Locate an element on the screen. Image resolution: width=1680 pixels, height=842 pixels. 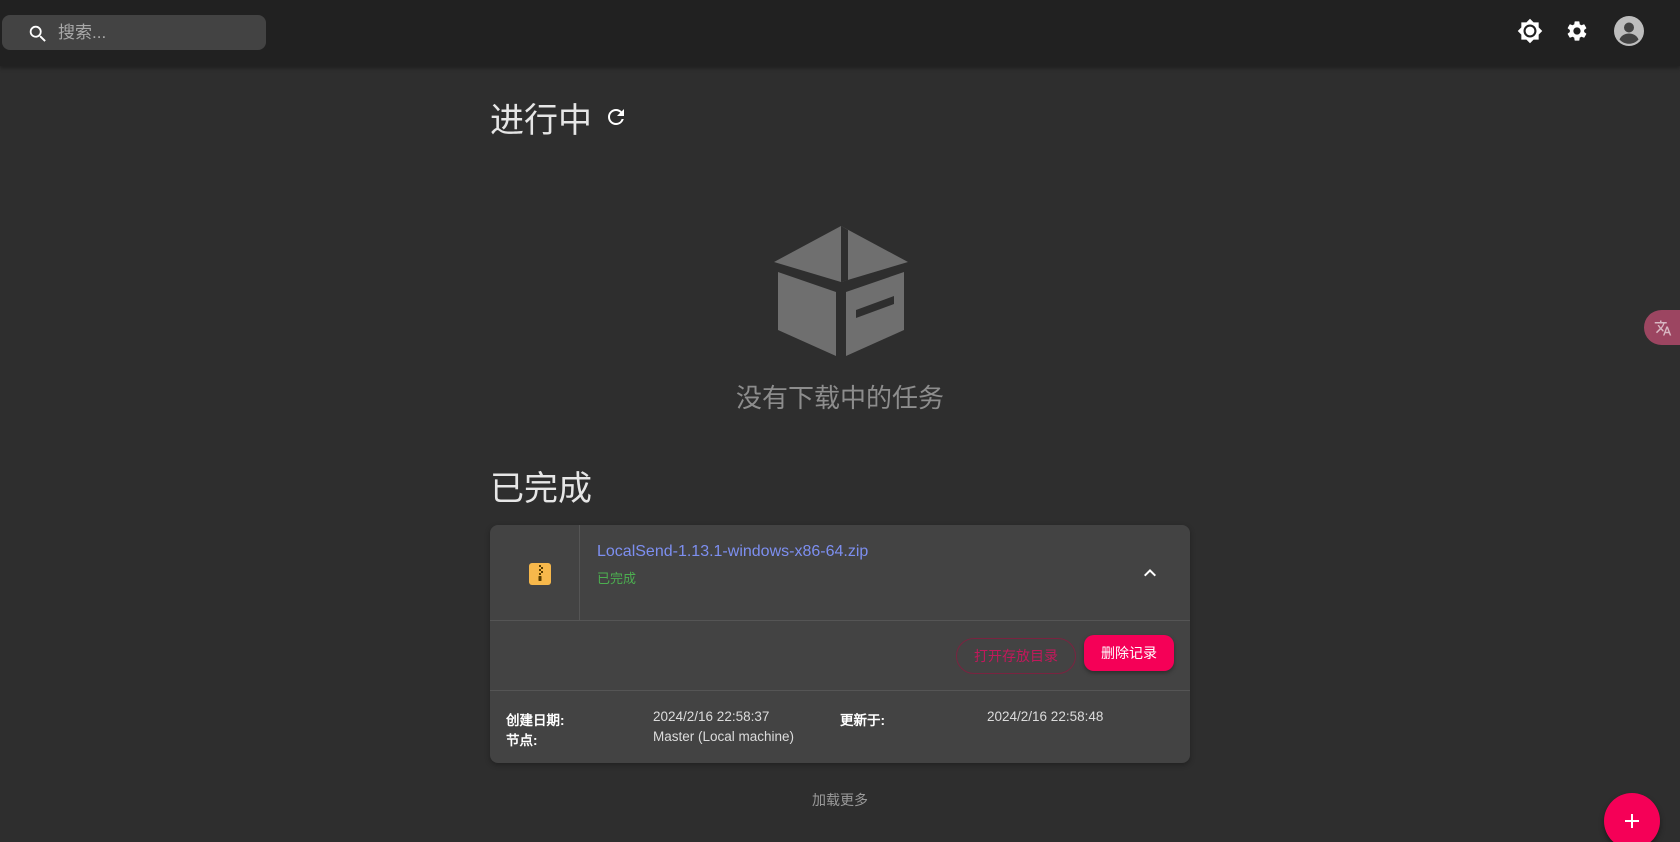
settings-icon is located at coordinates (1577, 31).